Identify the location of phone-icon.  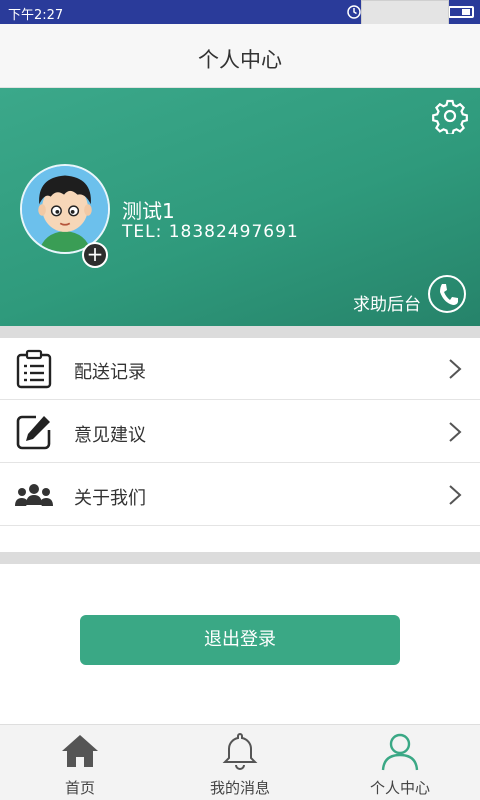
(447, 294).